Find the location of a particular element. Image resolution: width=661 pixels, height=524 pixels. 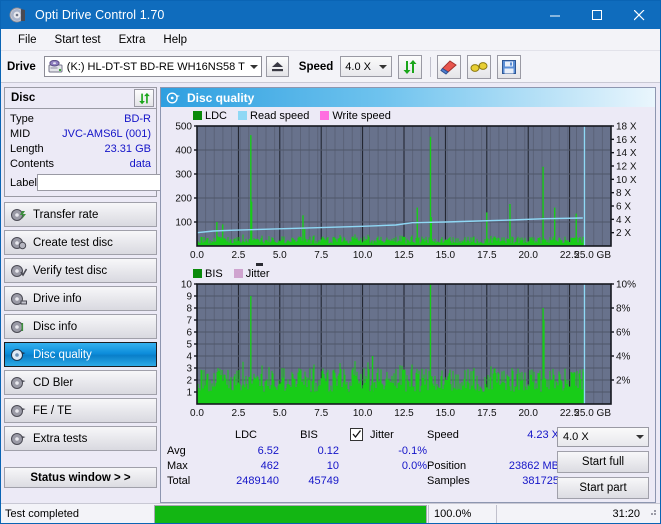

disc-bler-icon is located at coordinates (18, 383).